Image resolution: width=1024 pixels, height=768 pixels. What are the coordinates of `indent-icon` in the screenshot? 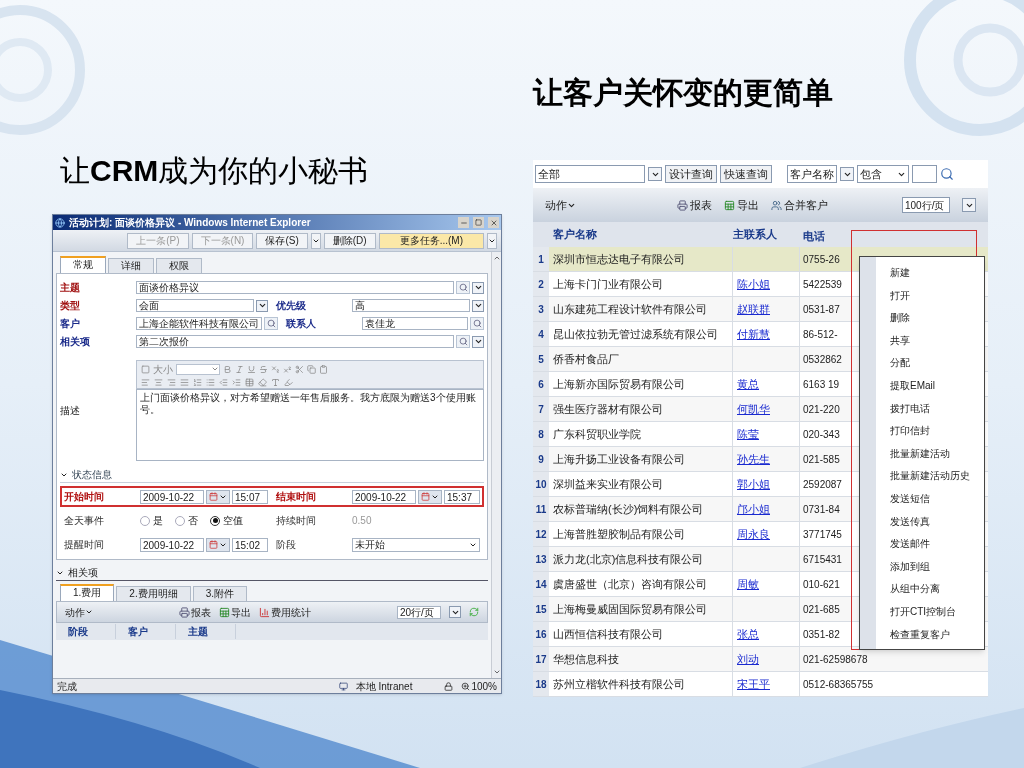 It's located at (236, 382).